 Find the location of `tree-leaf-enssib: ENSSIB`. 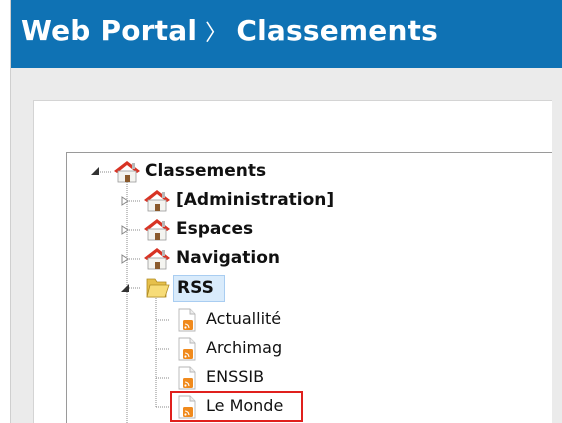

tree-leaf-enssib: ENSSIB is located at coordinates (235, 376).